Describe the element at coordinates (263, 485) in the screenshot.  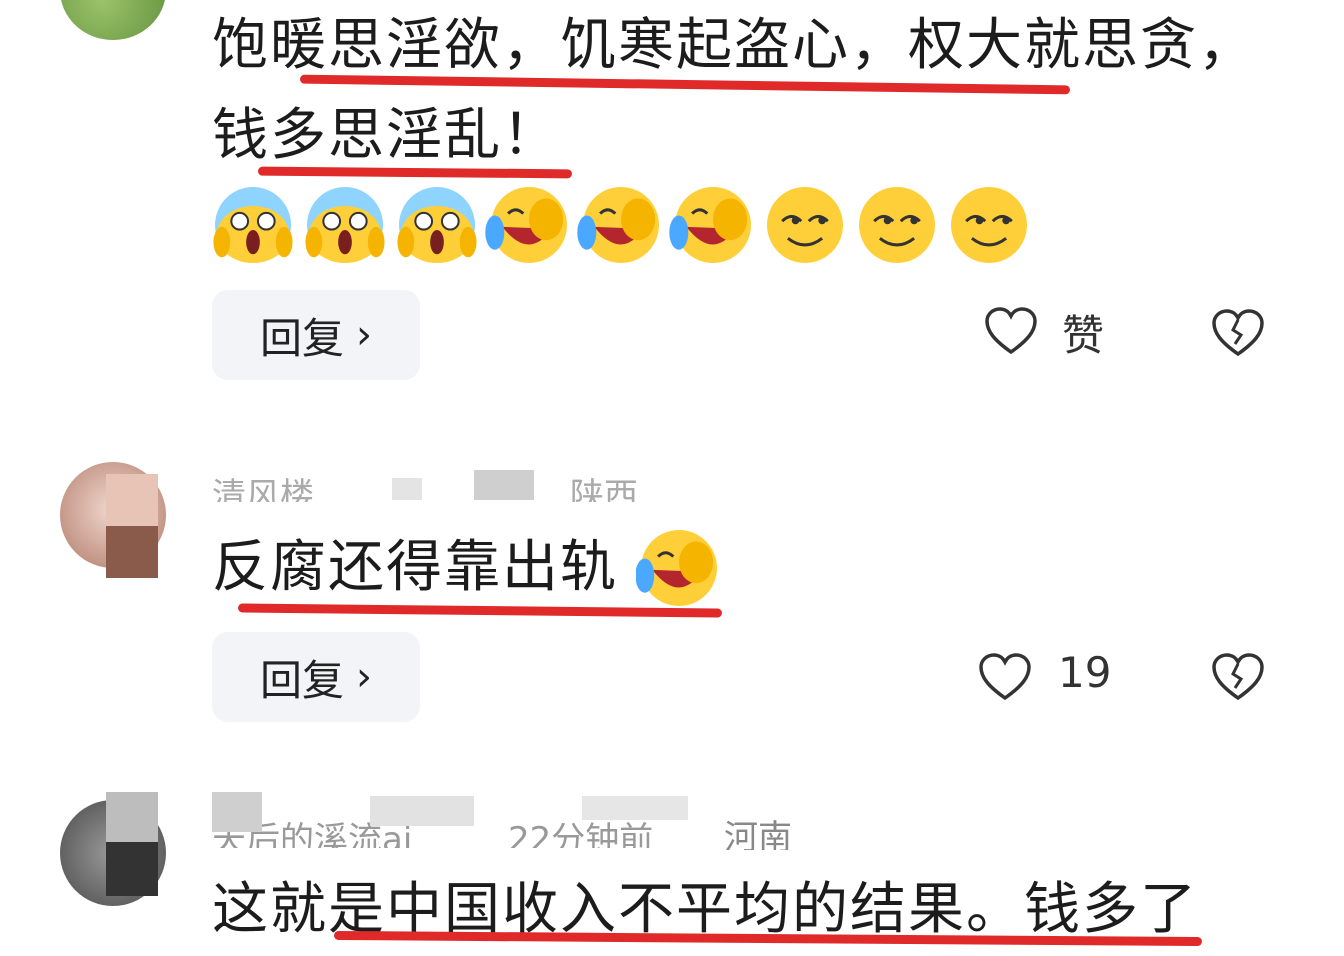
I see `author-name: 清风楼` at that location.